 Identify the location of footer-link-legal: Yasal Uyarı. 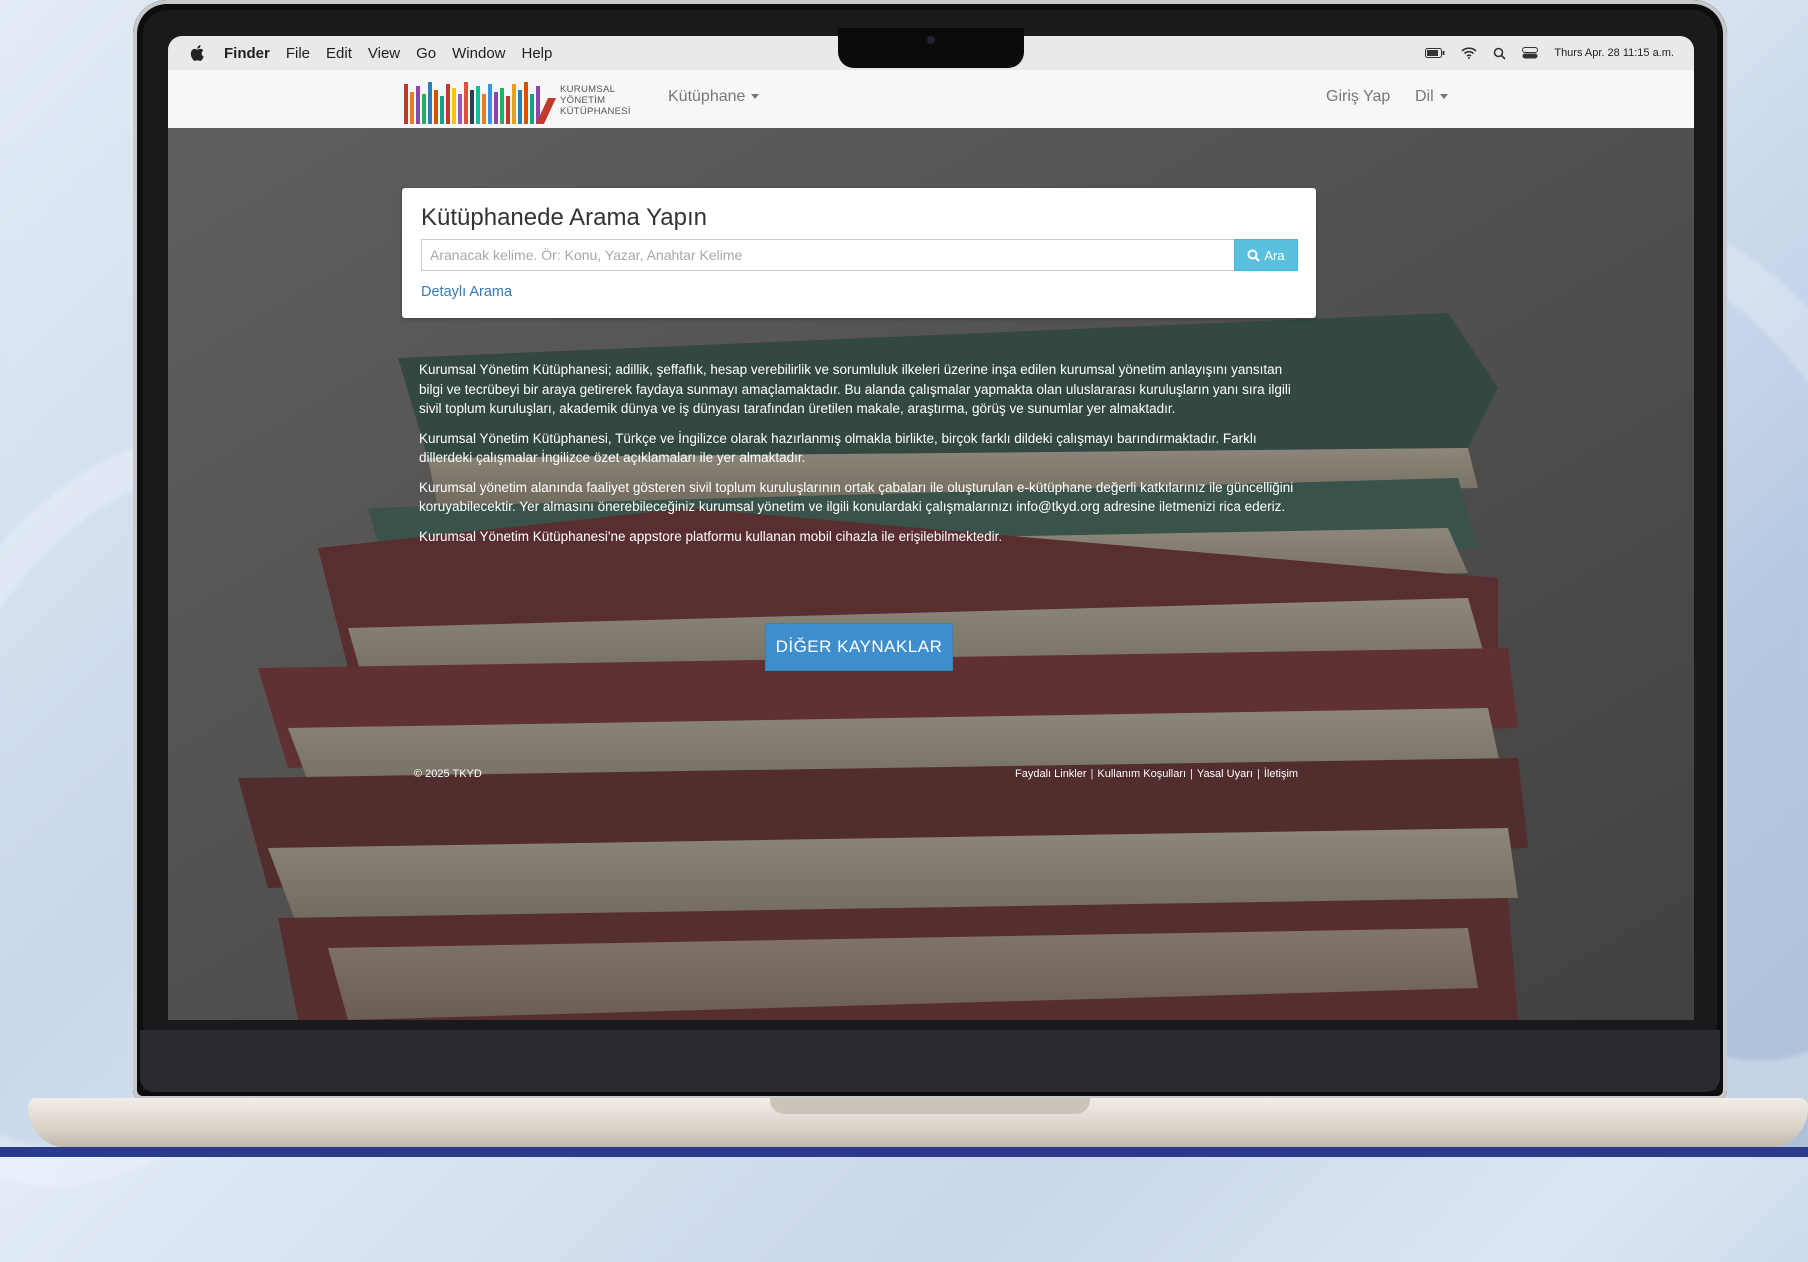
(1225, 774).